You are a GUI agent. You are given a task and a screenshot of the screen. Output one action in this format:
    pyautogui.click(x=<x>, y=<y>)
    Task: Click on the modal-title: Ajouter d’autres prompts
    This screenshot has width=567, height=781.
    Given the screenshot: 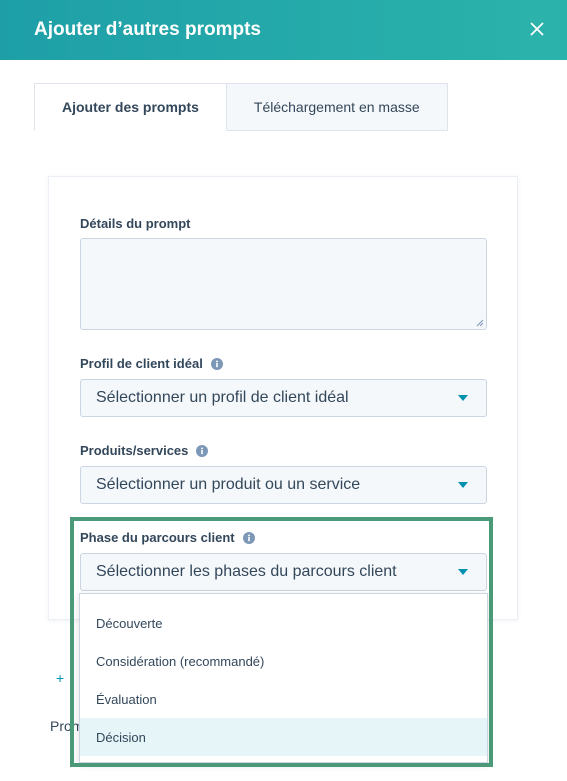 What is the action you would take?
    pyautogui.click(x=147, y=29)
    